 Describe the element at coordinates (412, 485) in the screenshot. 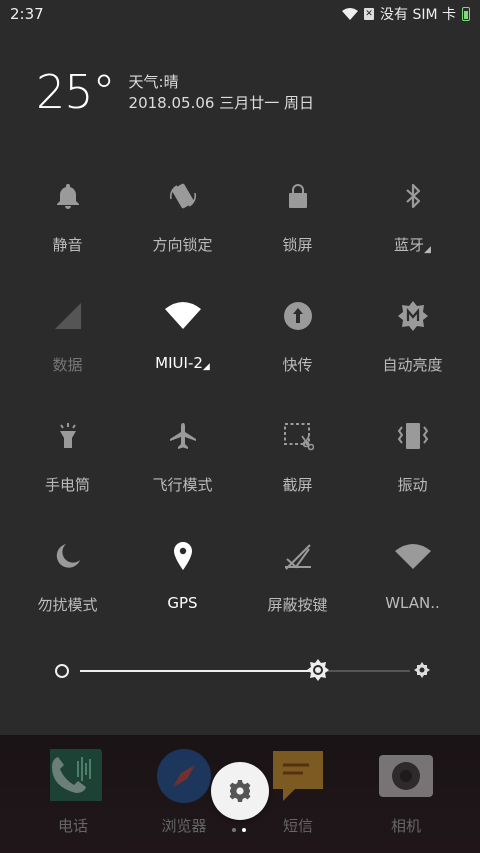

I see `tile-label: 振动` at that location.